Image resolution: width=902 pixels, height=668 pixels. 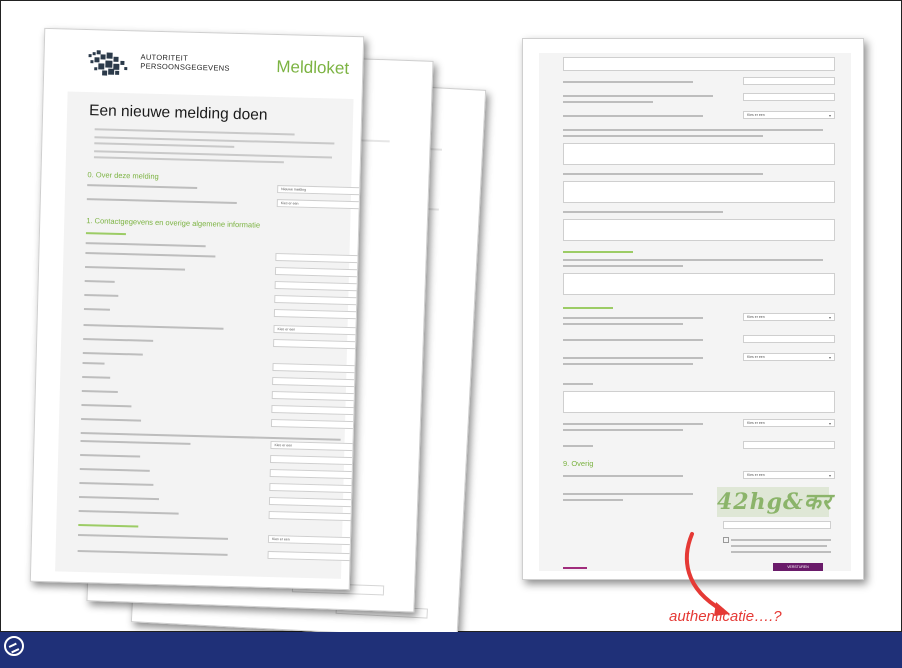 I want to click on r-select-3: Kies er een, so click(x=789, y=357).